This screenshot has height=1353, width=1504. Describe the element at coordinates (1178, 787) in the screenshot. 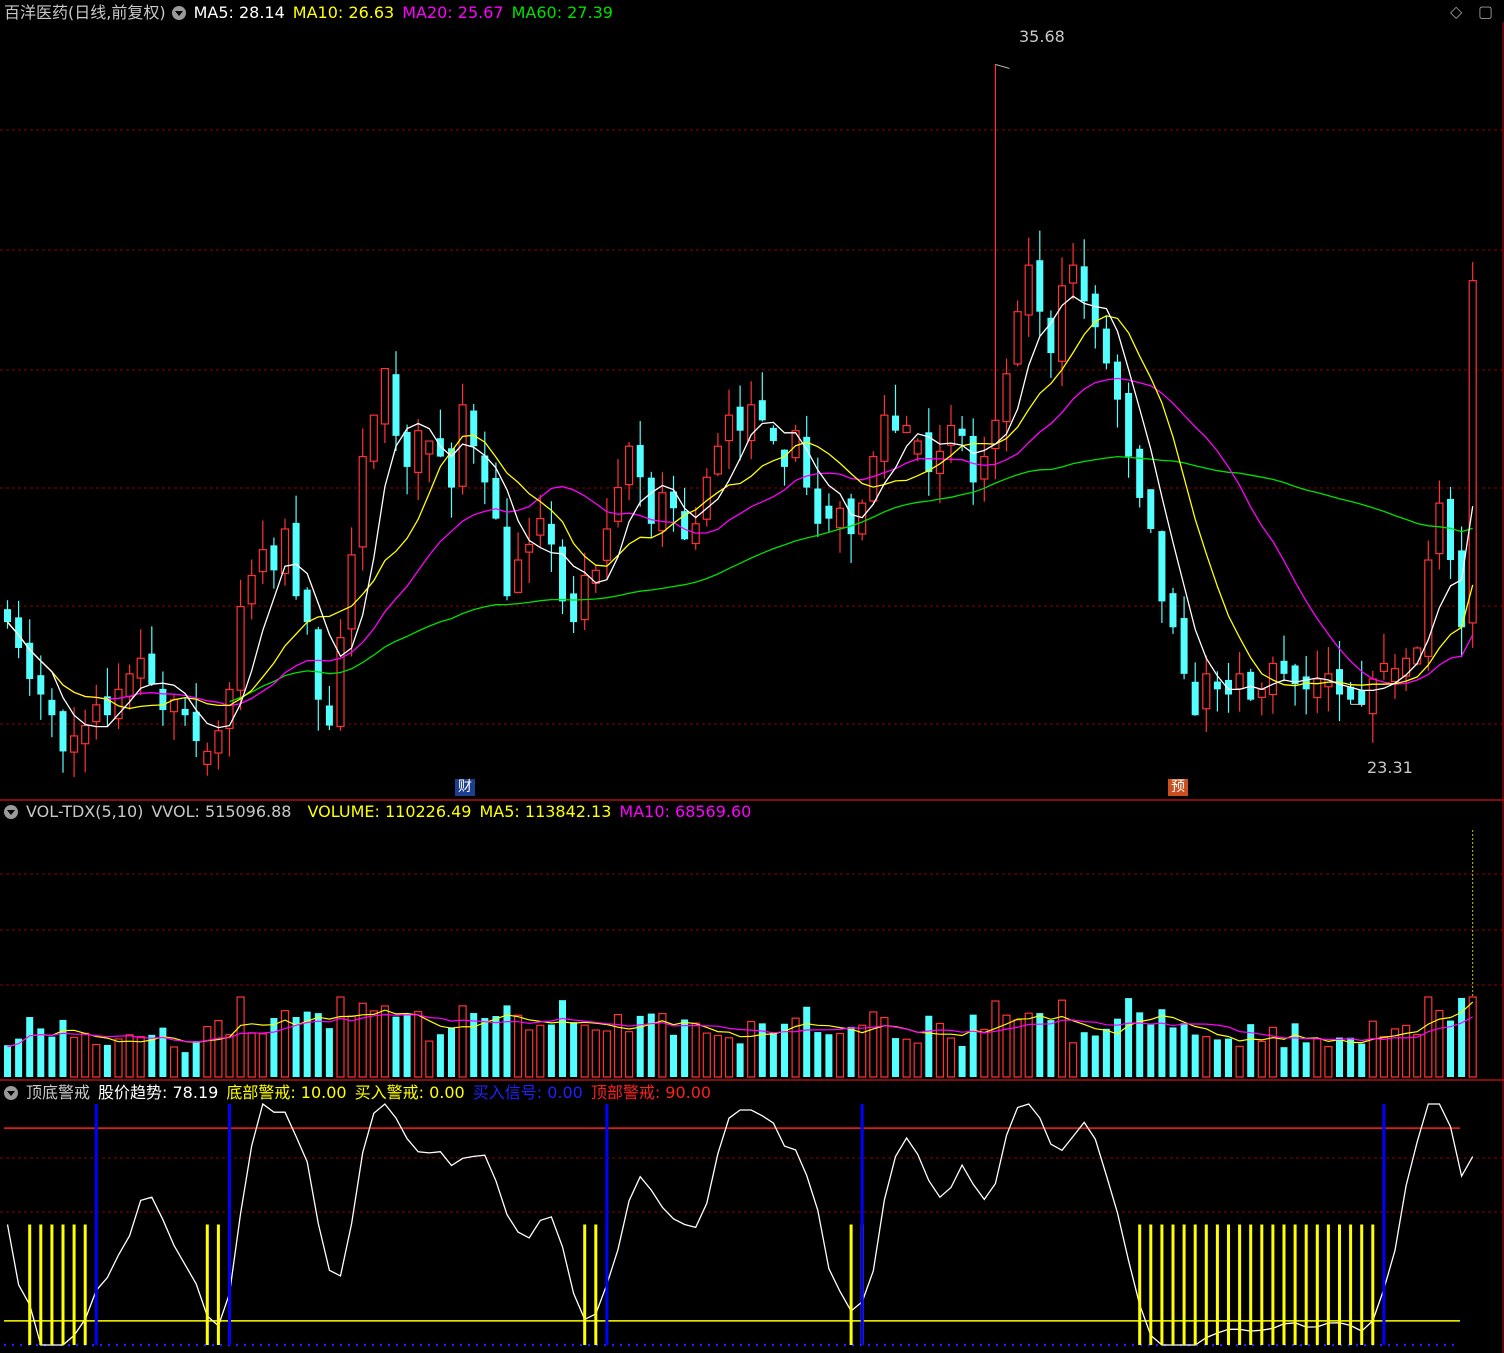

I see `forecast-badge: 预` at that location.